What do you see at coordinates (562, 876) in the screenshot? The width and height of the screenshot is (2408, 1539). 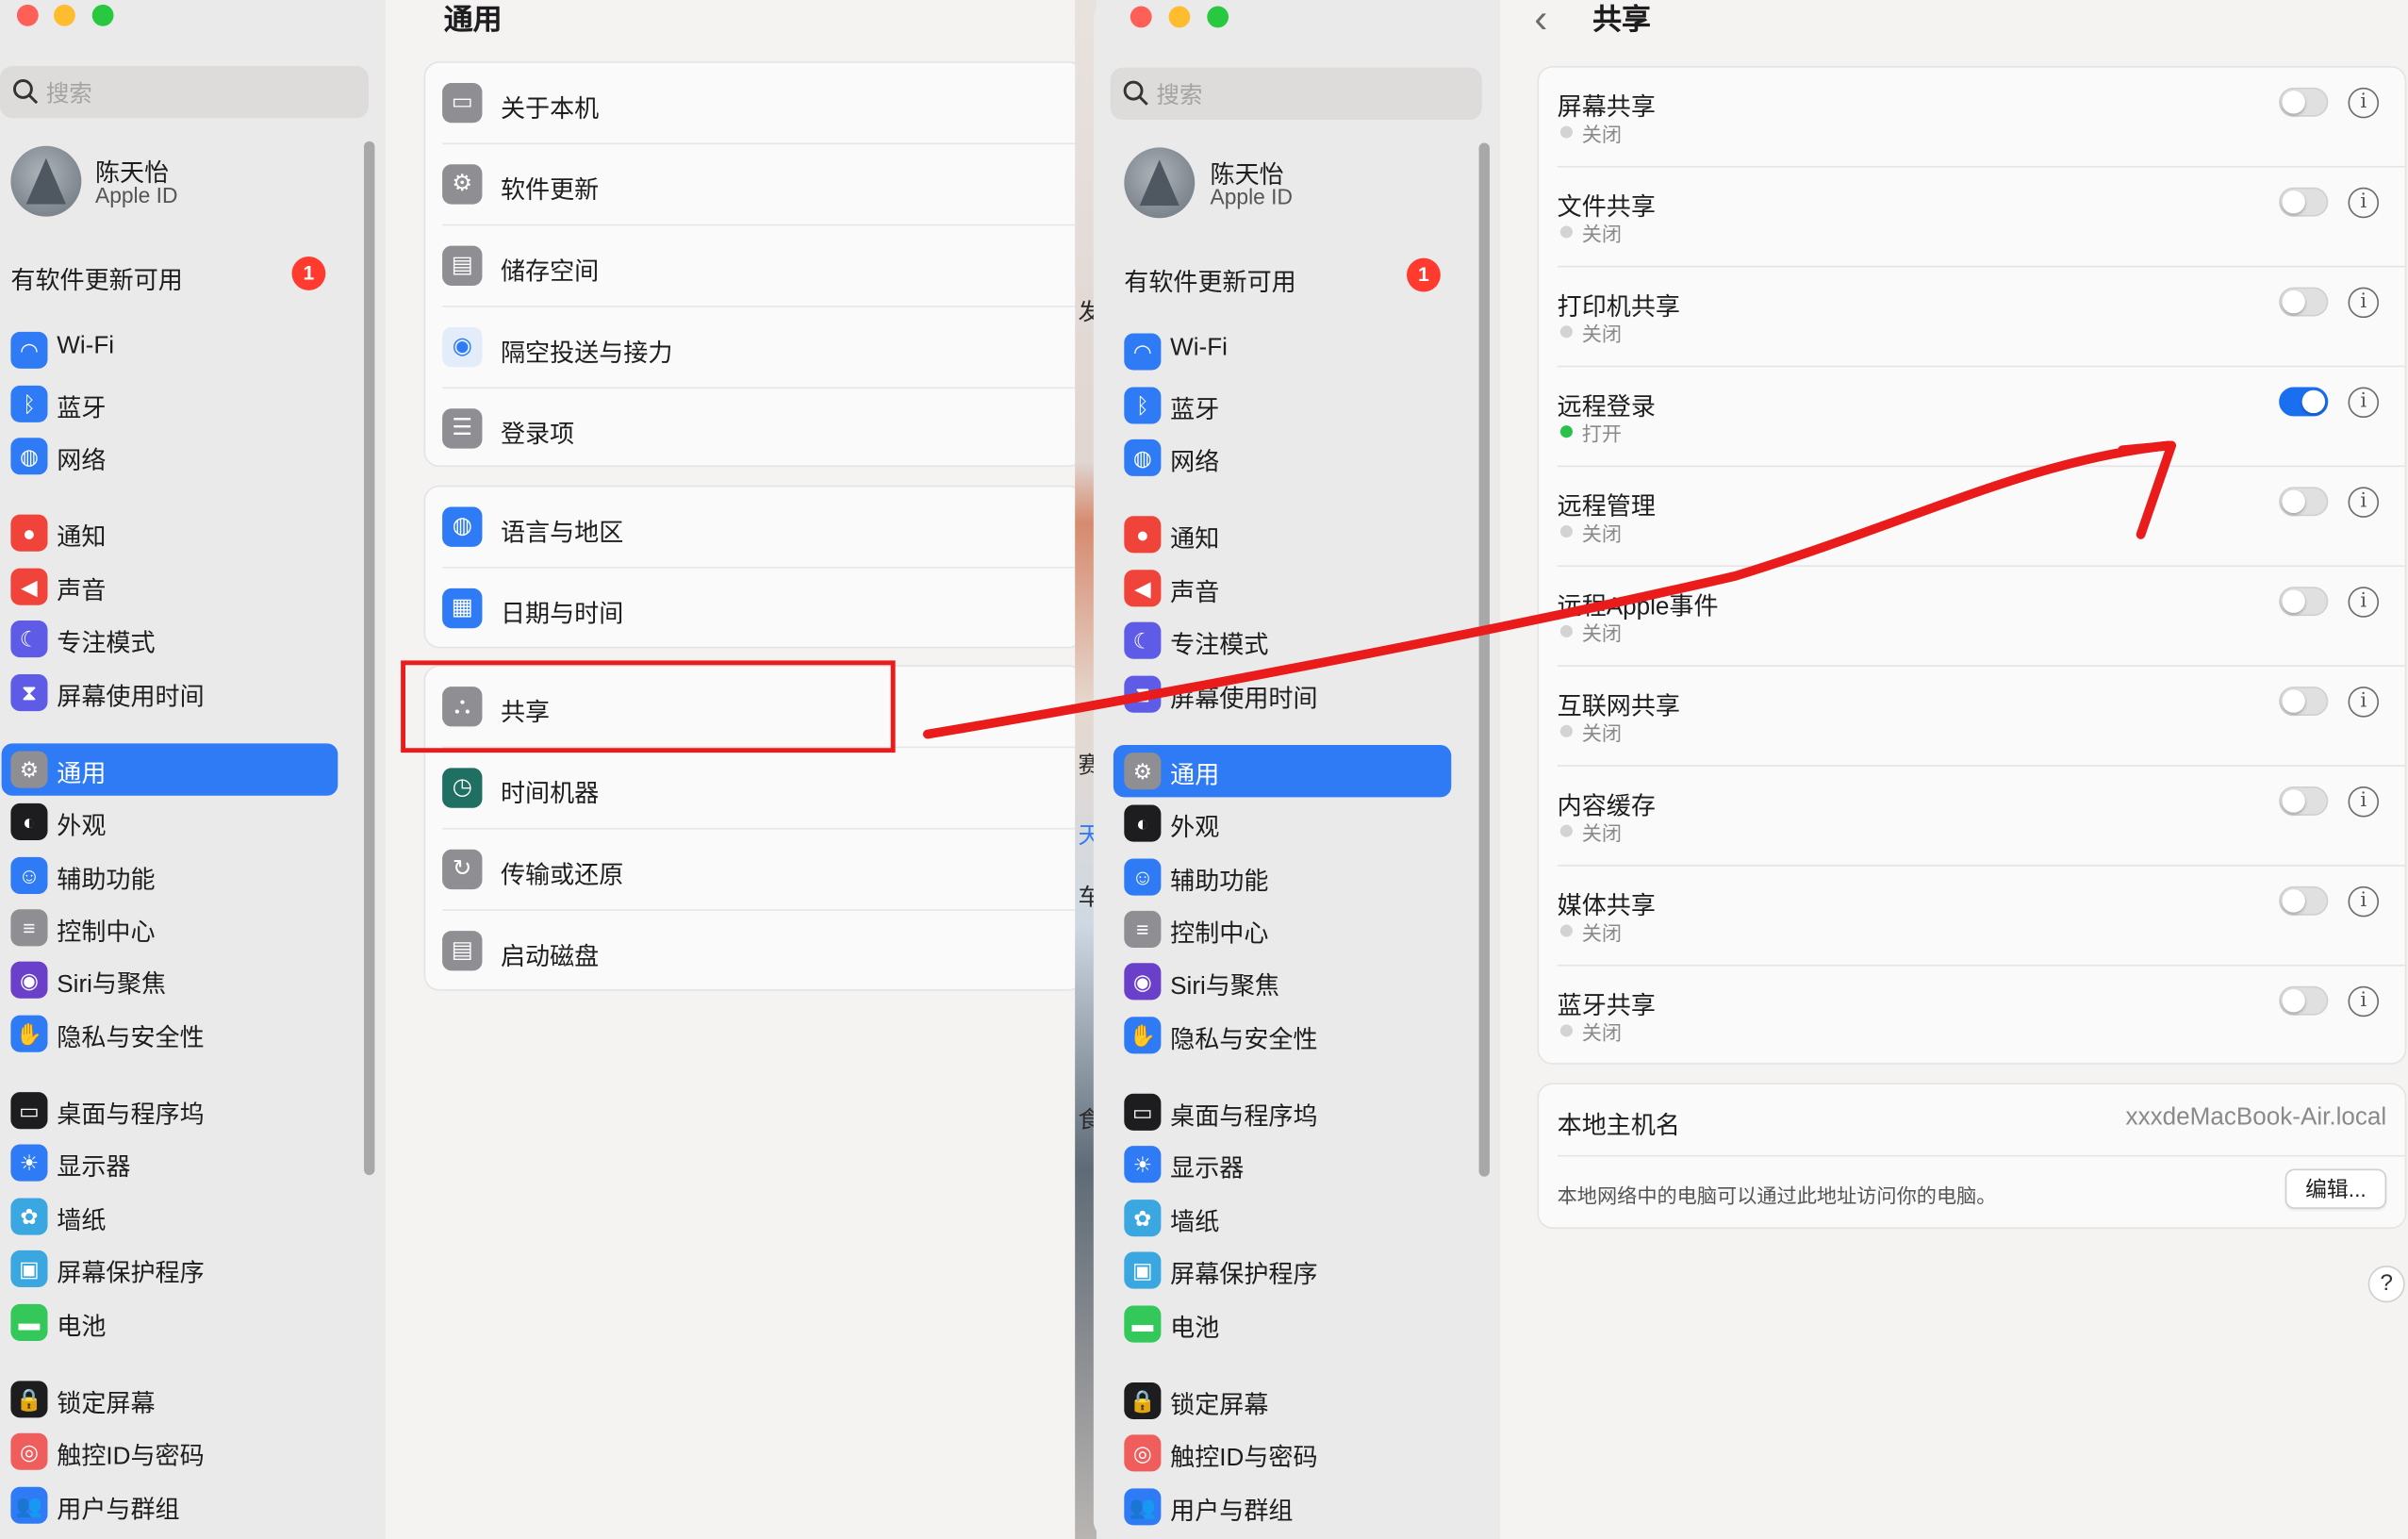 I see `general-item-label: 传输或还原` at bounding box center [562, 876].